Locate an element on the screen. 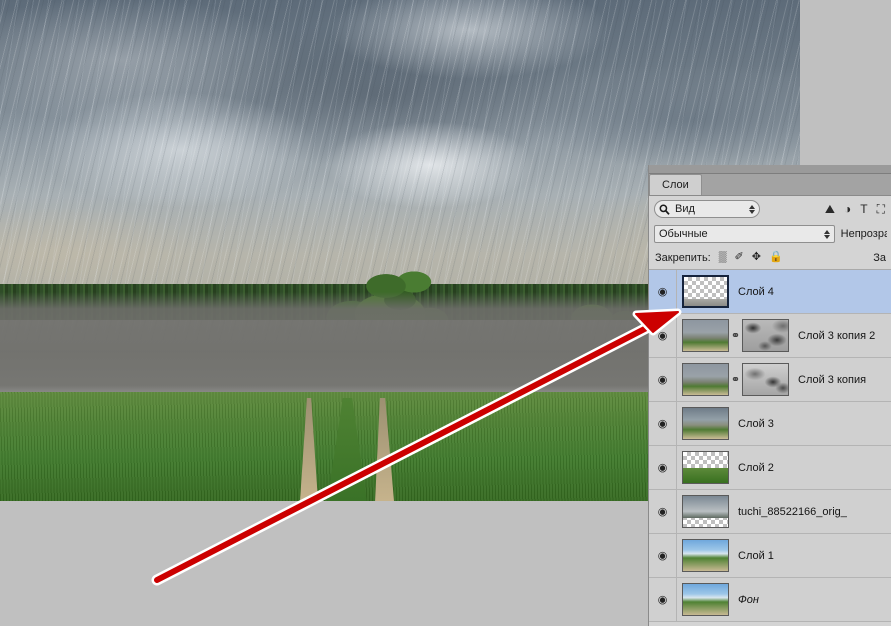  table-row: ◉ Слой 4 is located at coordinates (770, 292).